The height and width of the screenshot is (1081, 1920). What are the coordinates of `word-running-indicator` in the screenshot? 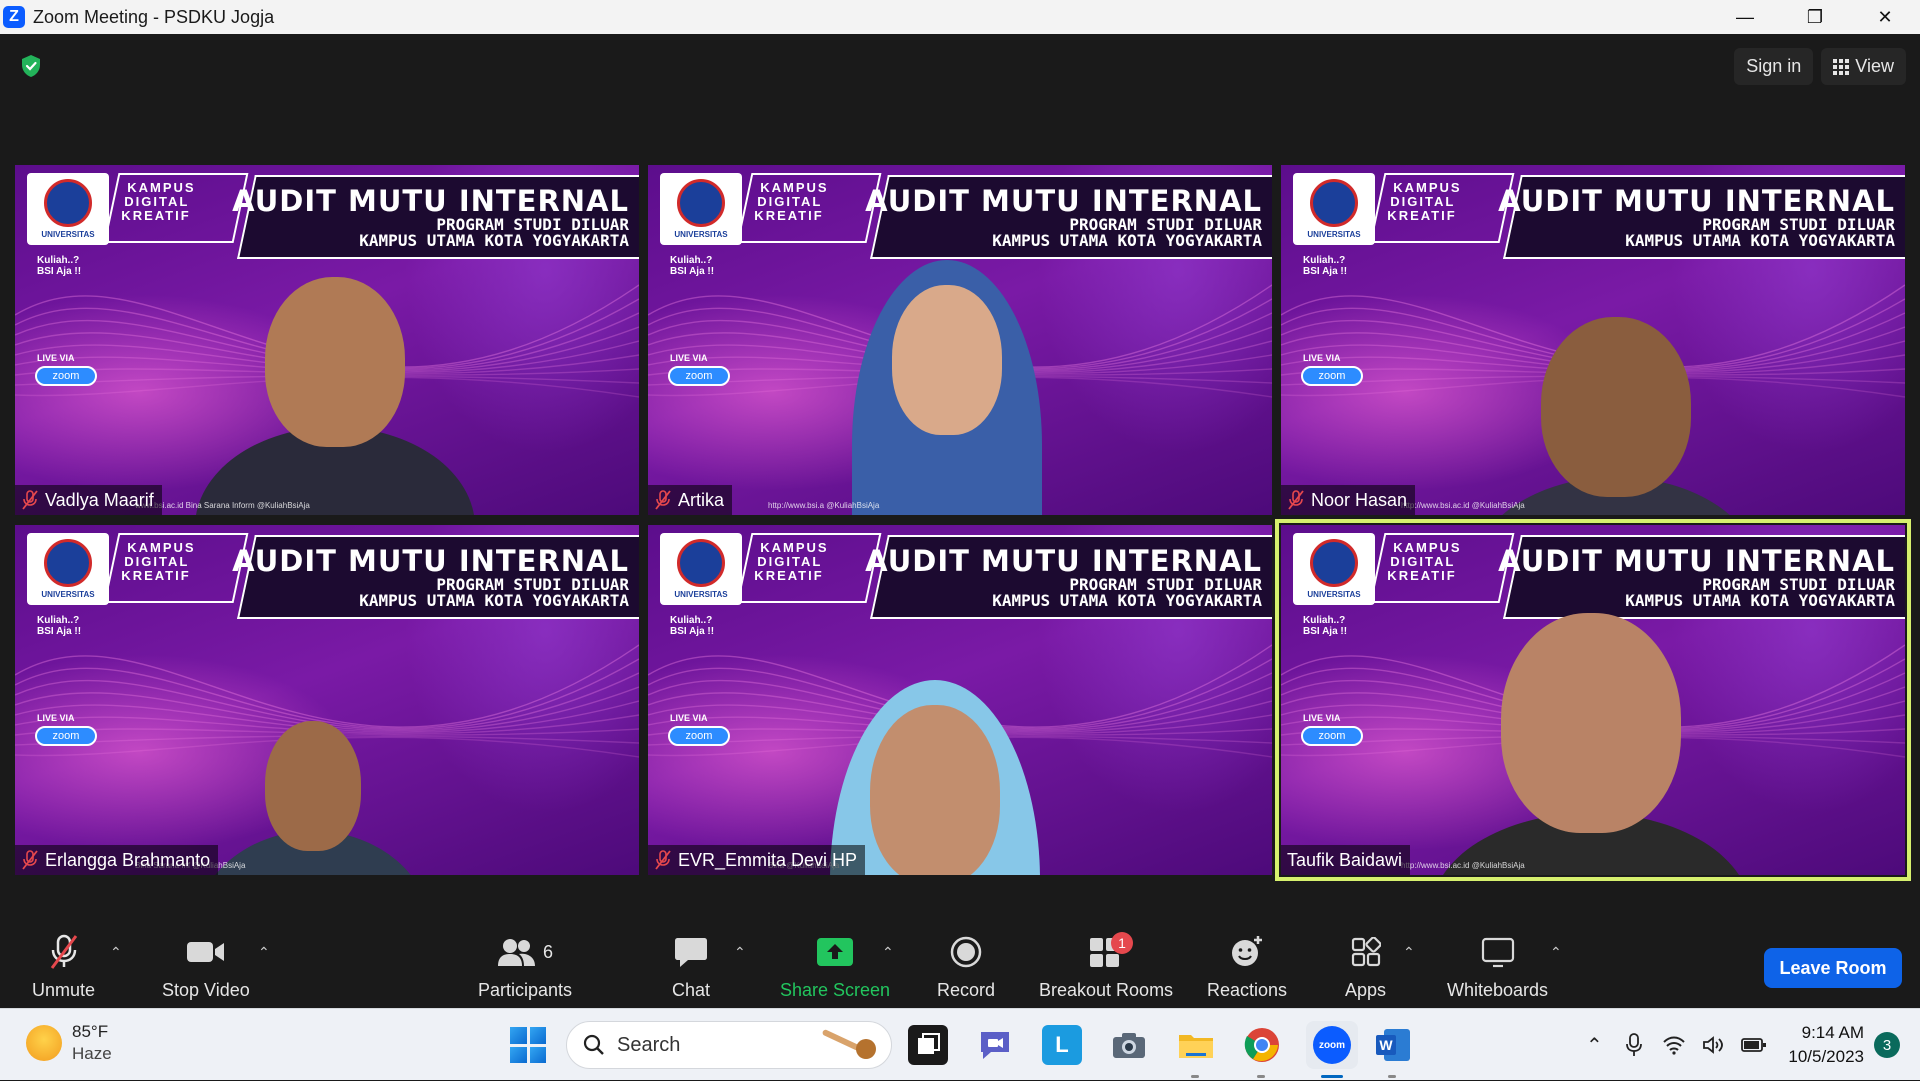 It's located at (1392, 1076).